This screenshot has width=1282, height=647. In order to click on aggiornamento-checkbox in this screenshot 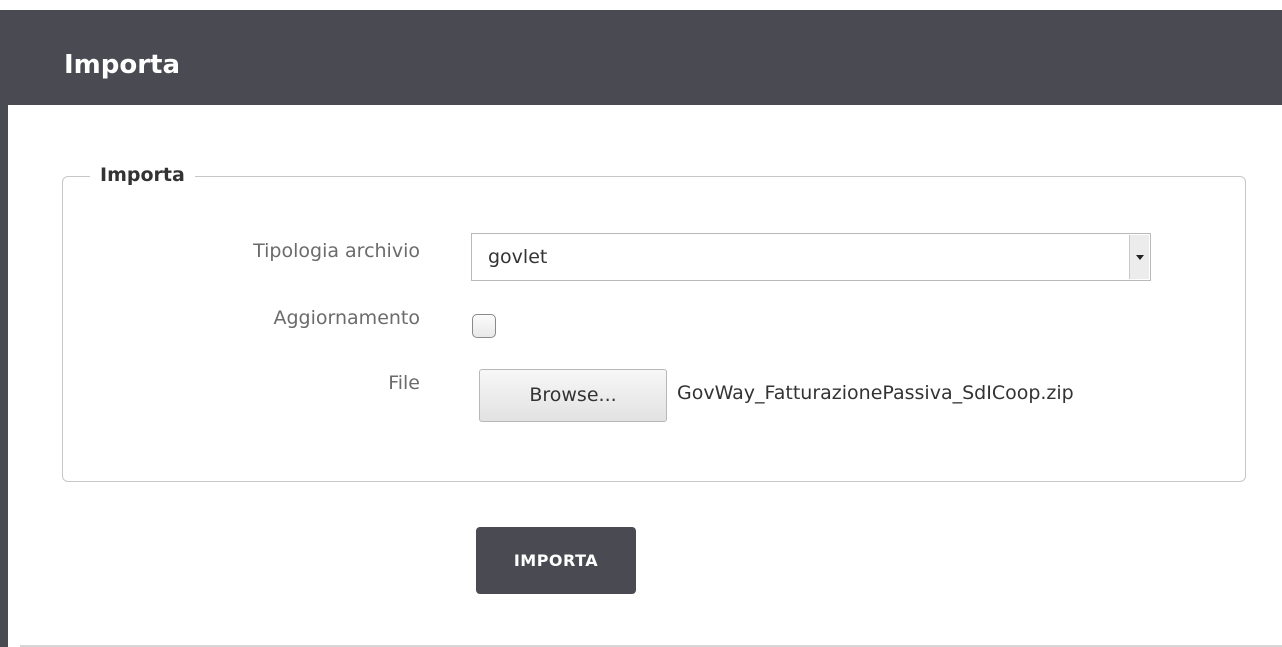, I will do `click(484, 326)`.